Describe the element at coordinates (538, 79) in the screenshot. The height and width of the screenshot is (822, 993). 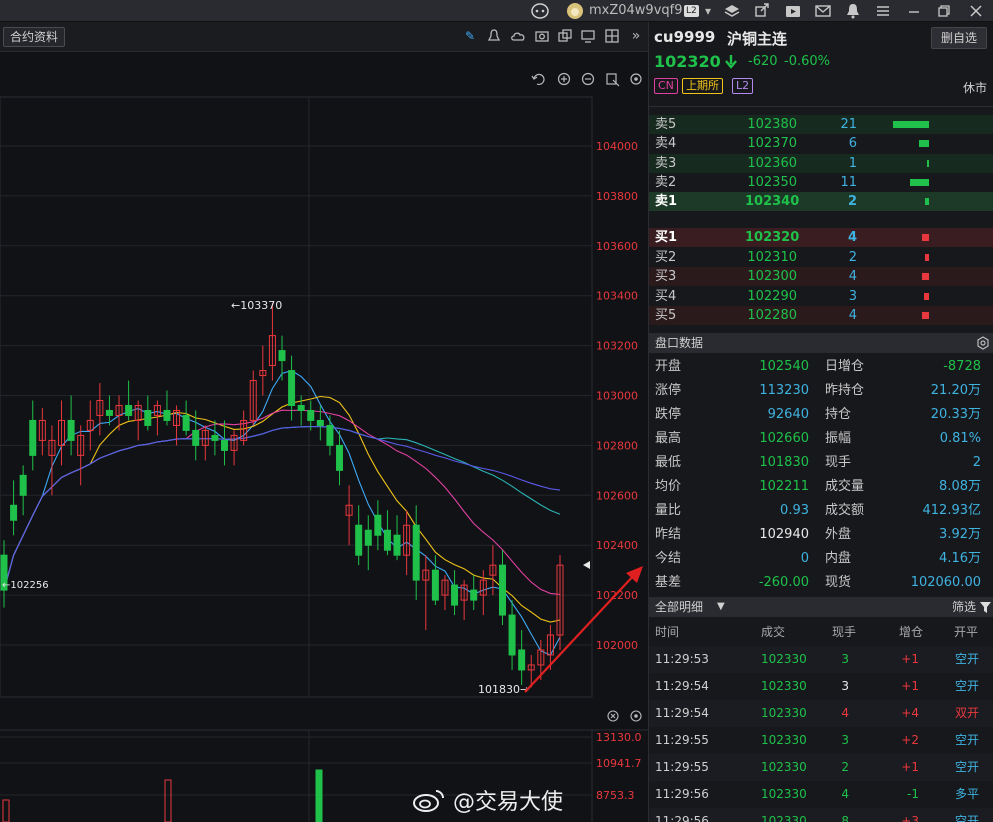
I see `undo-icon` at that location.